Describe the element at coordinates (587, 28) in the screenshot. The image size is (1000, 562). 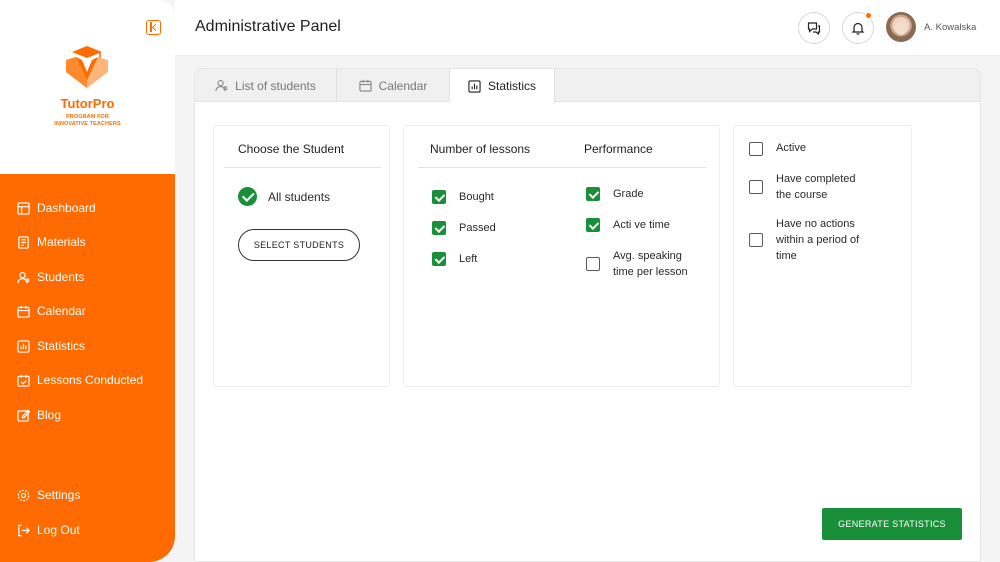
I see `top-header: Administrative Panel A. Kowalska` at that location.